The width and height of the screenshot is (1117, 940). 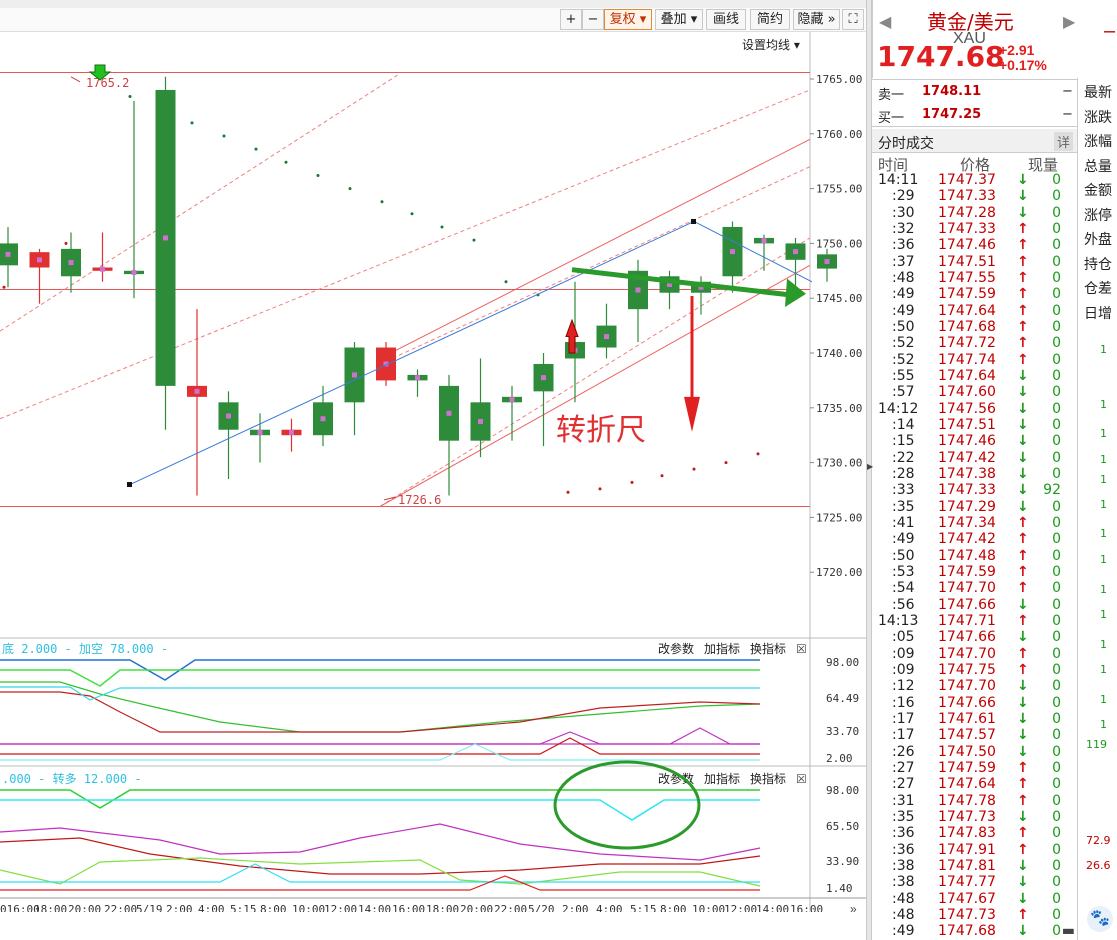 What do you see at coordinates (903, 555) in the screenshot?
I see `tick-time: :50` at bounding box center [903, 555].